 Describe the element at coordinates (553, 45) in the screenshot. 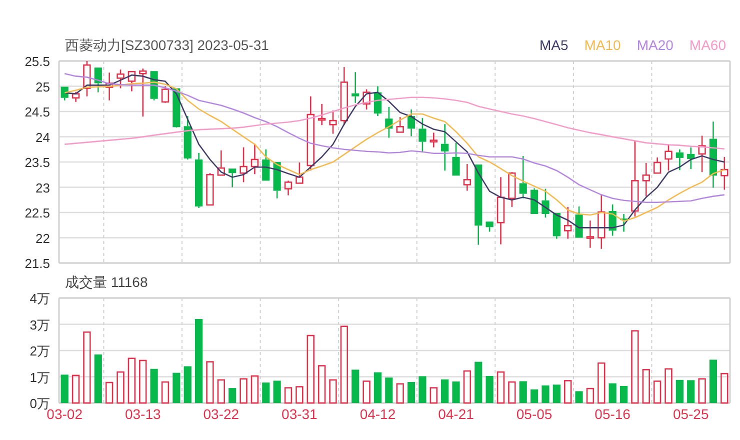

I see `legend-label: MA5` at that location.